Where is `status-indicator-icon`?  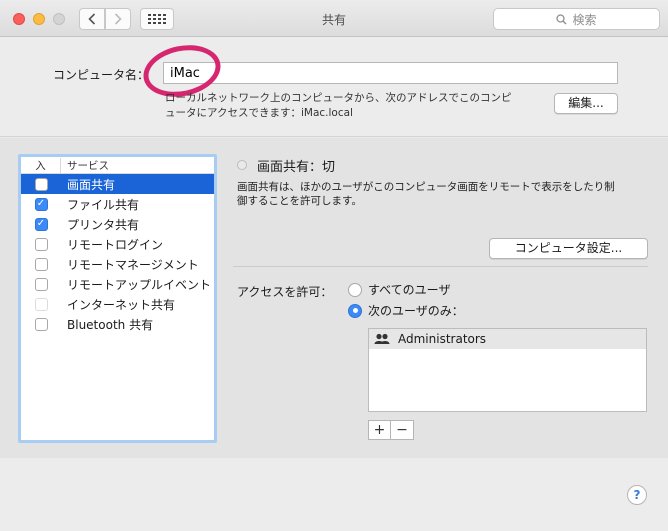
status-indicator-icon is located at coordinates (242, 165).